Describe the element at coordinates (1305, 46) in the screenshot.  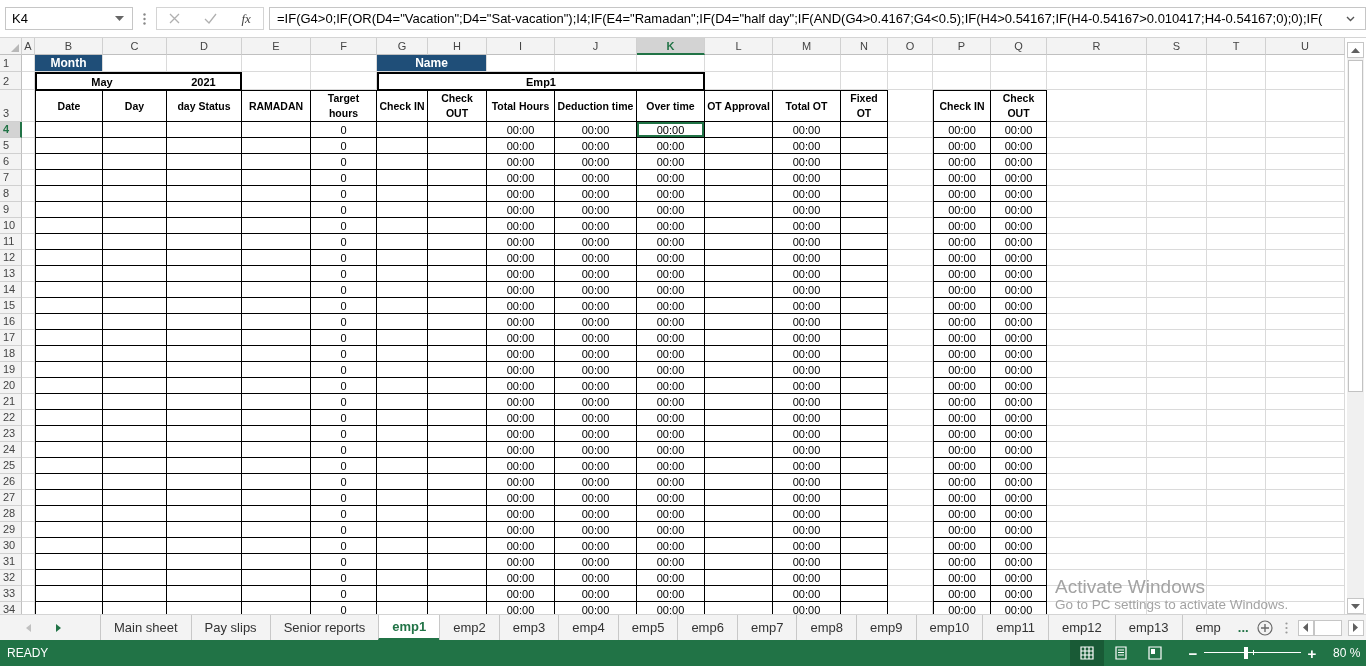
I see `column-header: U` at that location.